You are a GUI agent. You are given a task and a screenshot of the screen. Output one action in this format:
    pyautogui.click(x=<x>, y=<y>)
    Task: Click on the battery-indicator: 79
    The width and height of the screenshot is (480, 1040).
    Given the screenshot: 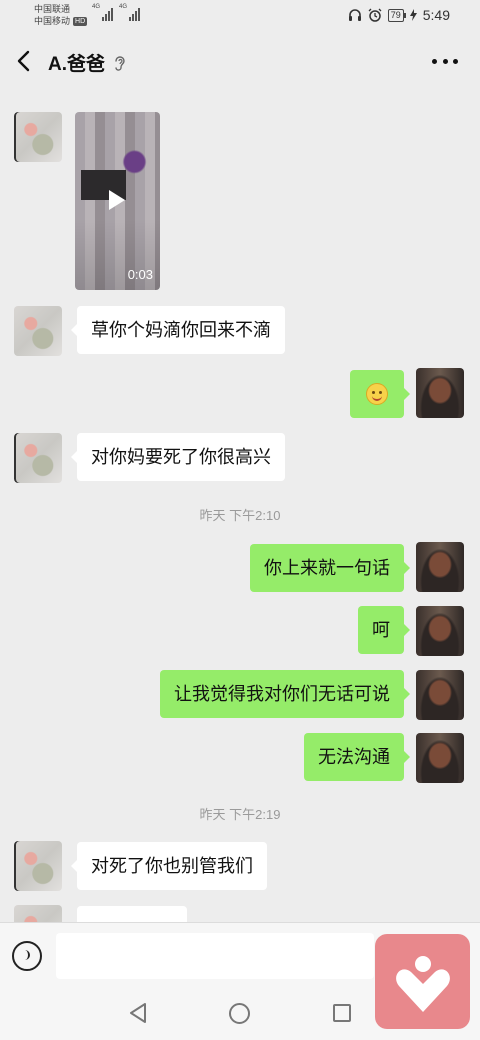 What is the action you would take?
    pyautogui.click(x=396, y=15)
    